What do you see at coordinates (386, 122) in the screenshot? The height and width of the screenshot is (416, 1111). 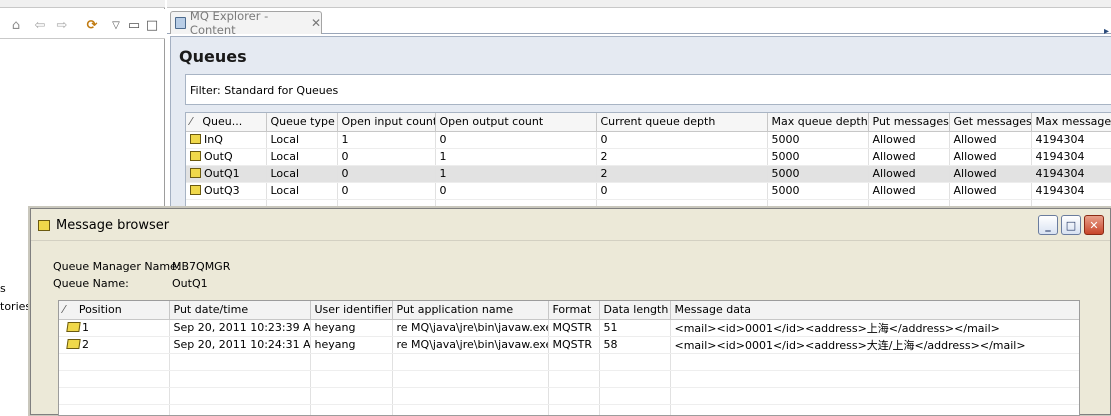 I see `column-header-open-input-count: Open input count` at bounding box center [386, 122].